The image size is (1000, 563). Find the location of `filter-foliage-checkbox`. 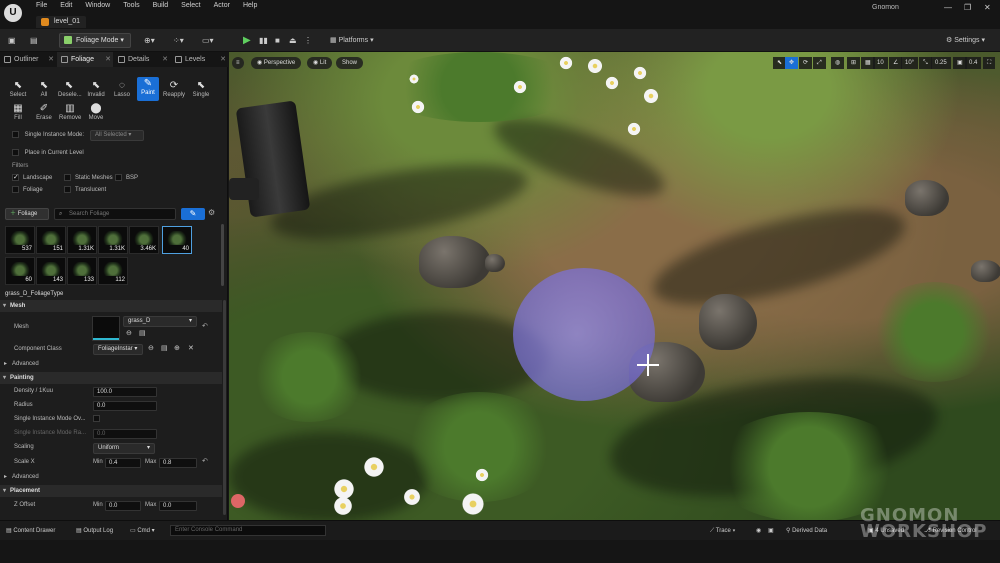

filter-foliage-checkbox is located at coordinates (15, 189).